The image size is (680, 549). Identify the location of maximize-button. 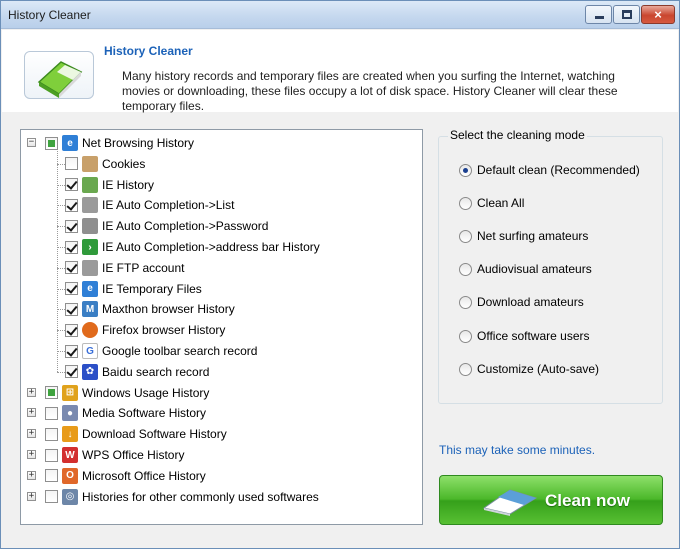
(626, 14).